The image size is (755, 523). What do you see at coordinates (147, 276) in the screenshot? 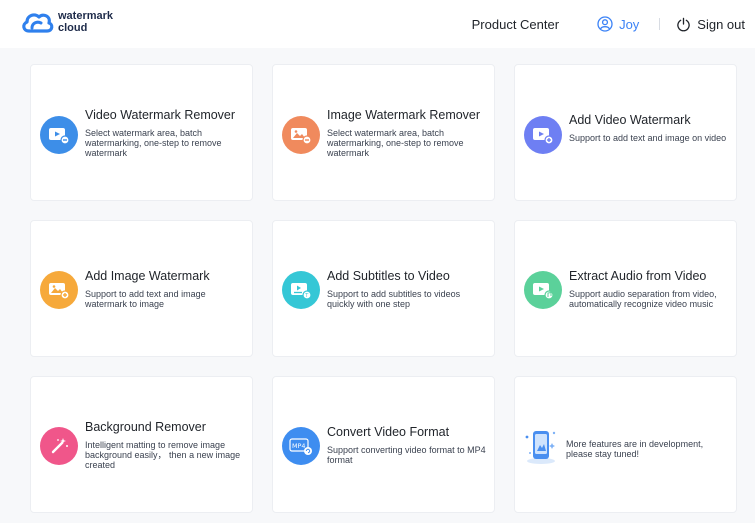
I see `card-title: Add Image Watermark` at bounding box center [147, 276].